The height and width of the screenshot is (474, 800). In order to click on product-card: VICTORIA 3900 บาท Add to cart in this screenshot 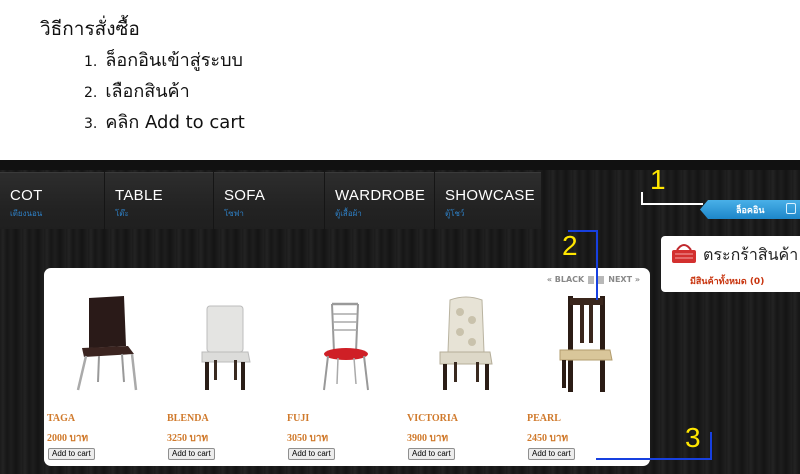, I will do `click(464, 367)`.